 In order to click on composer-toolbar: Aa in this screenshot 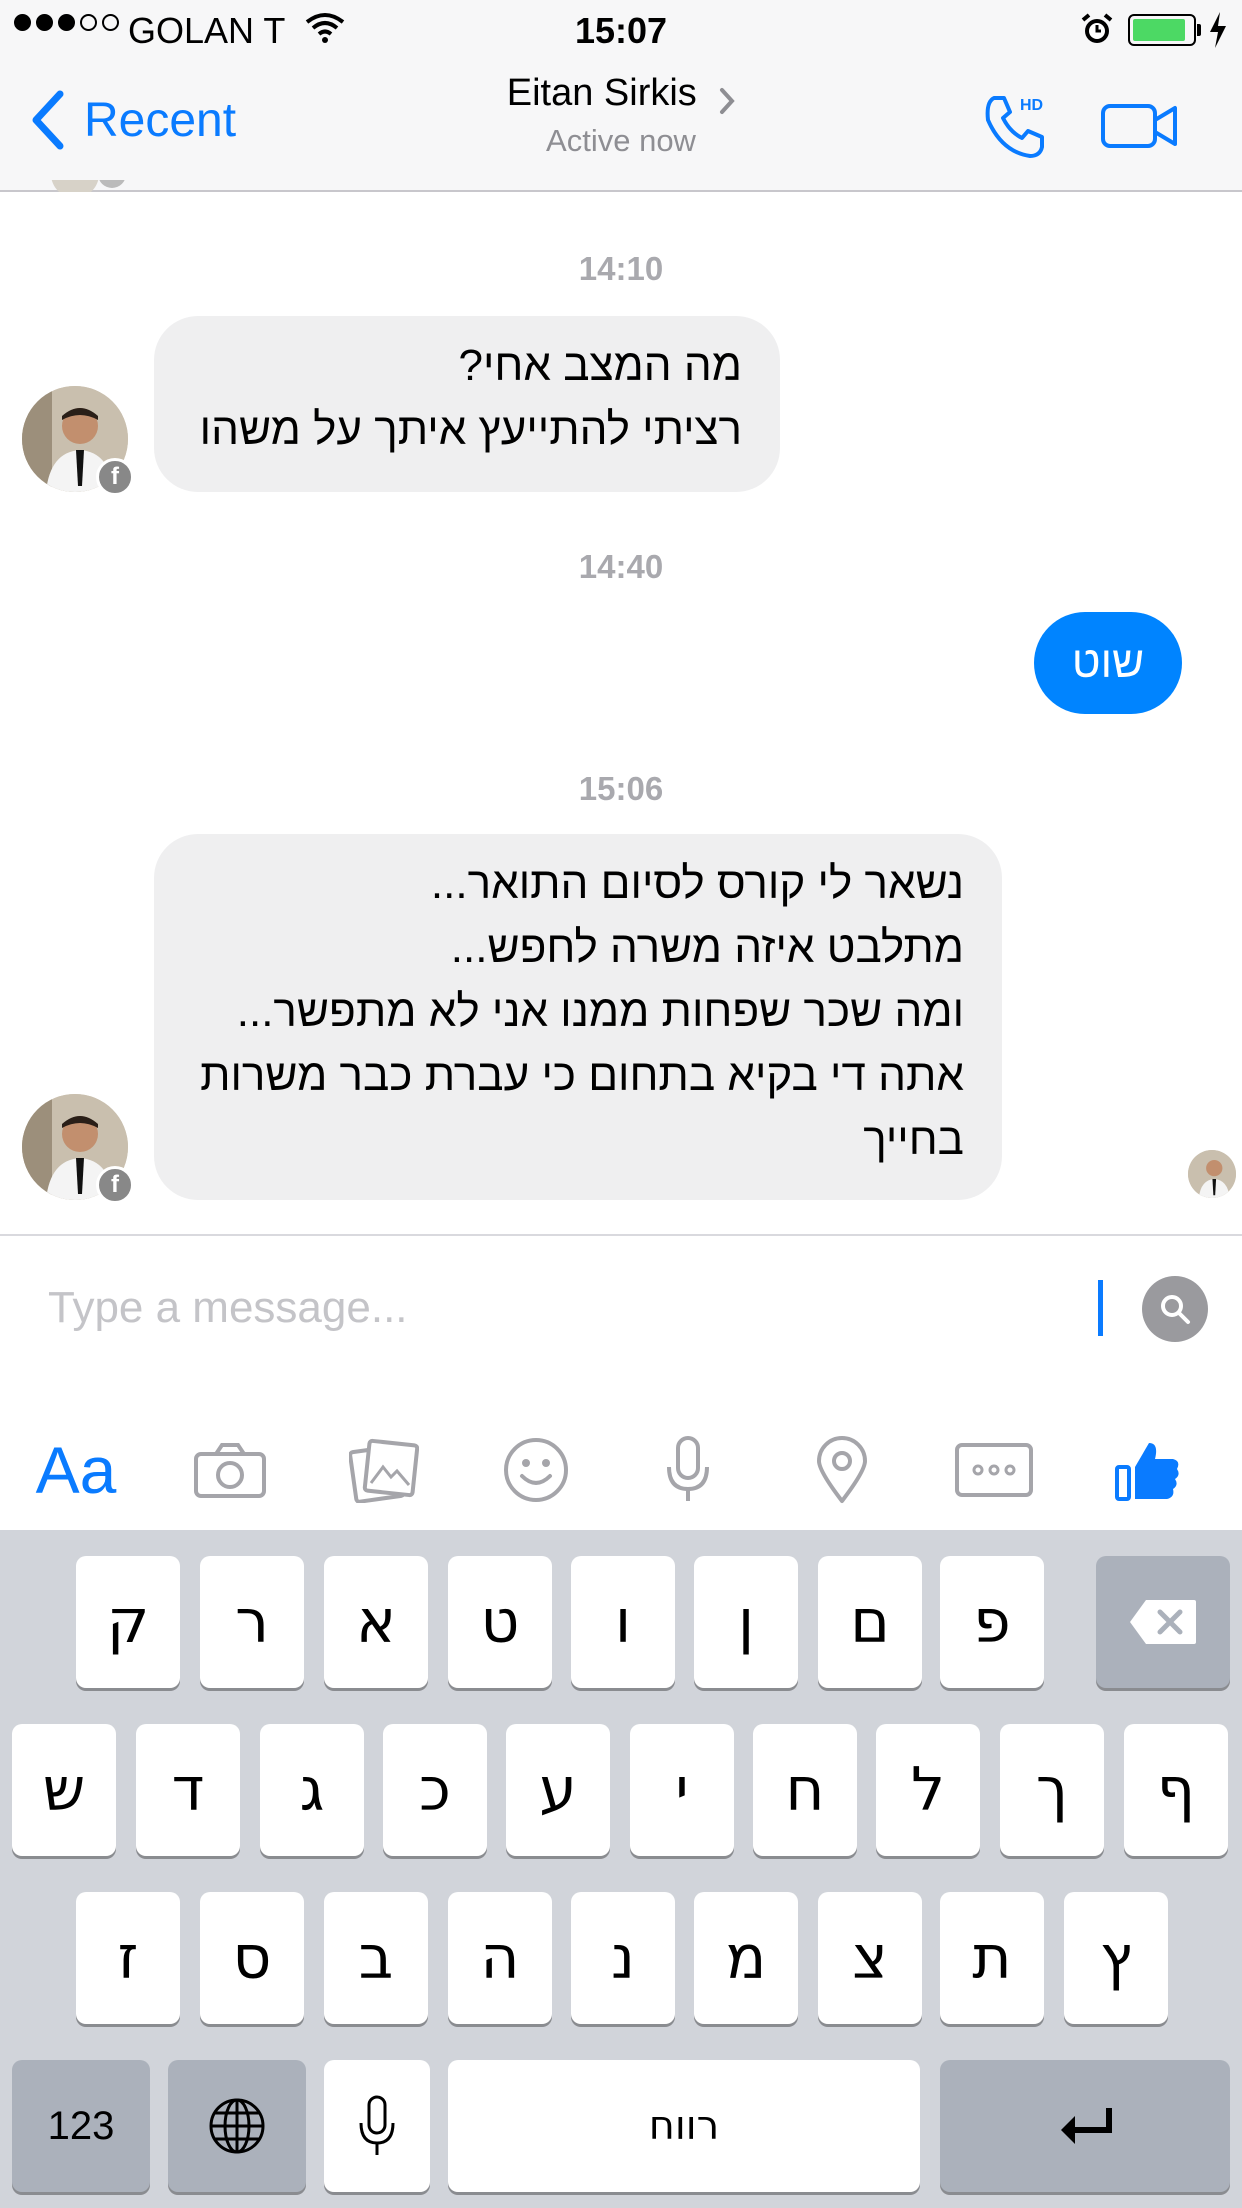, I will do `click(621, 1465)`.